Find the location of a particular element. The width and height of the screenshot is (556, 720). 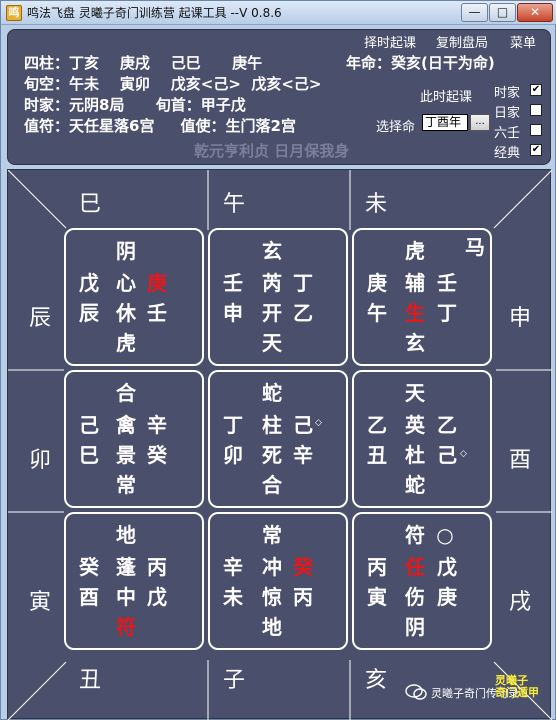

zhifu-line: 值符：天任星落6宫 值使：生门落2宫 is located at coordinates (160, 126).